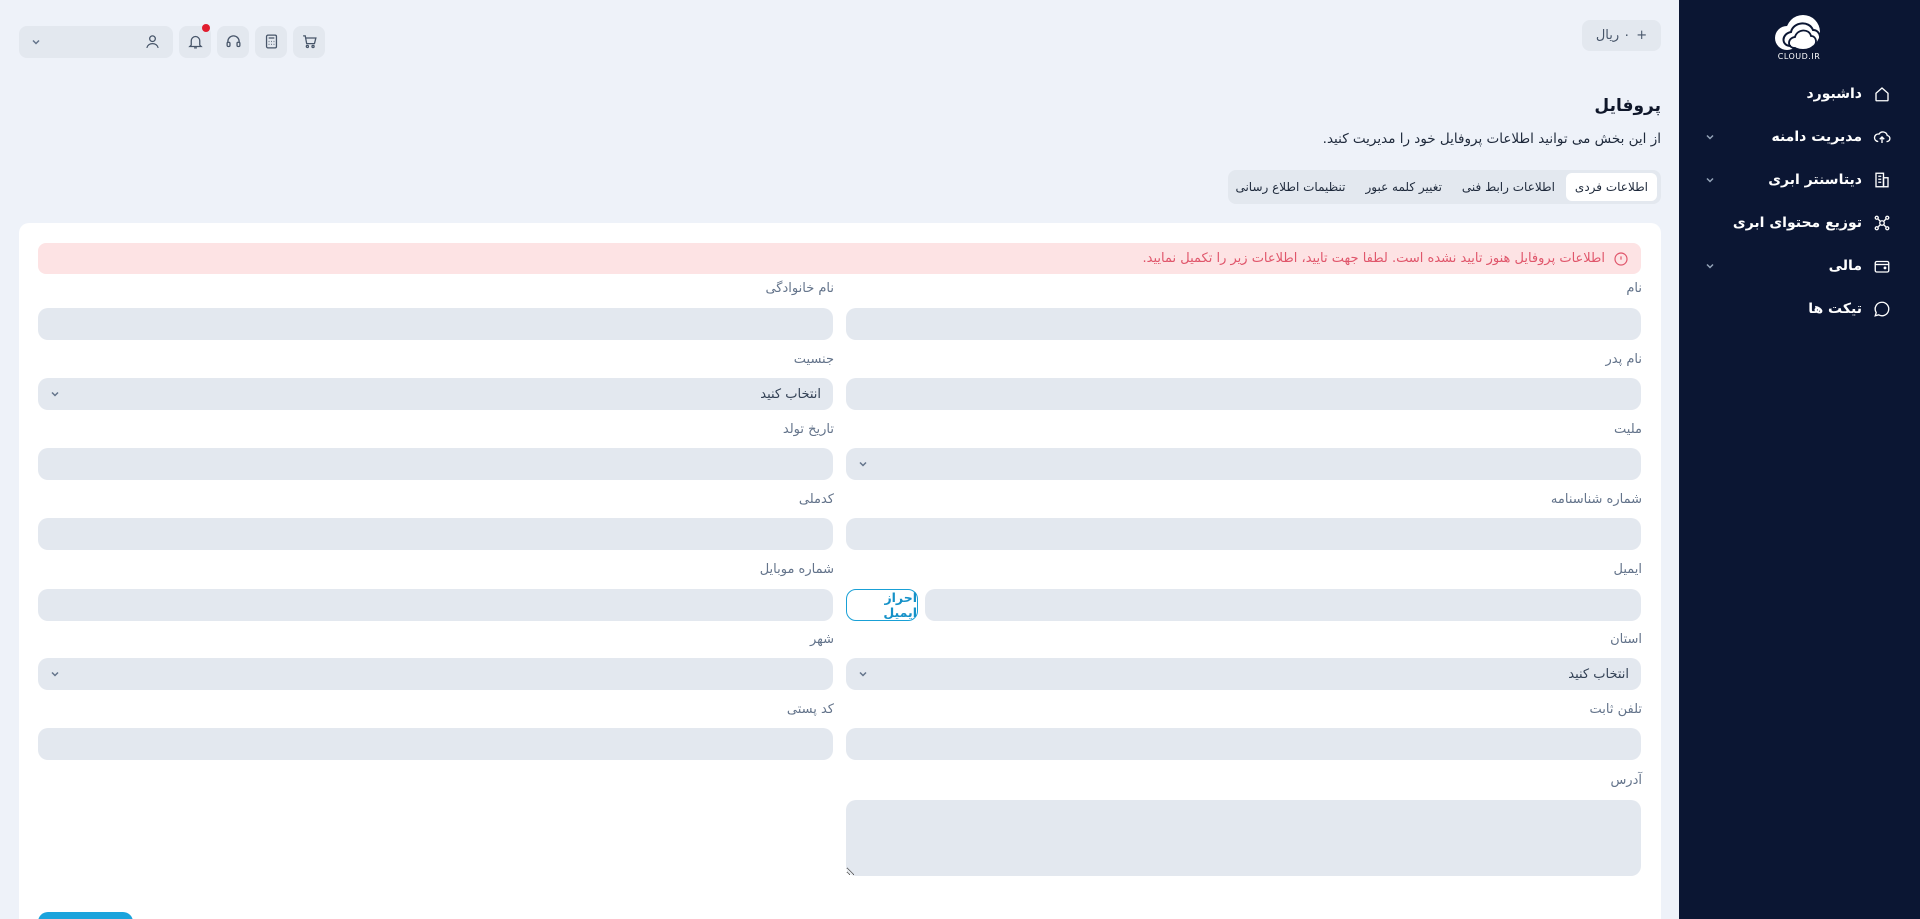 The height and width of the screenshot is (919, 1920). I want to click on sidebar-item-label: مدیریت دامنه, so click(1816, 136).